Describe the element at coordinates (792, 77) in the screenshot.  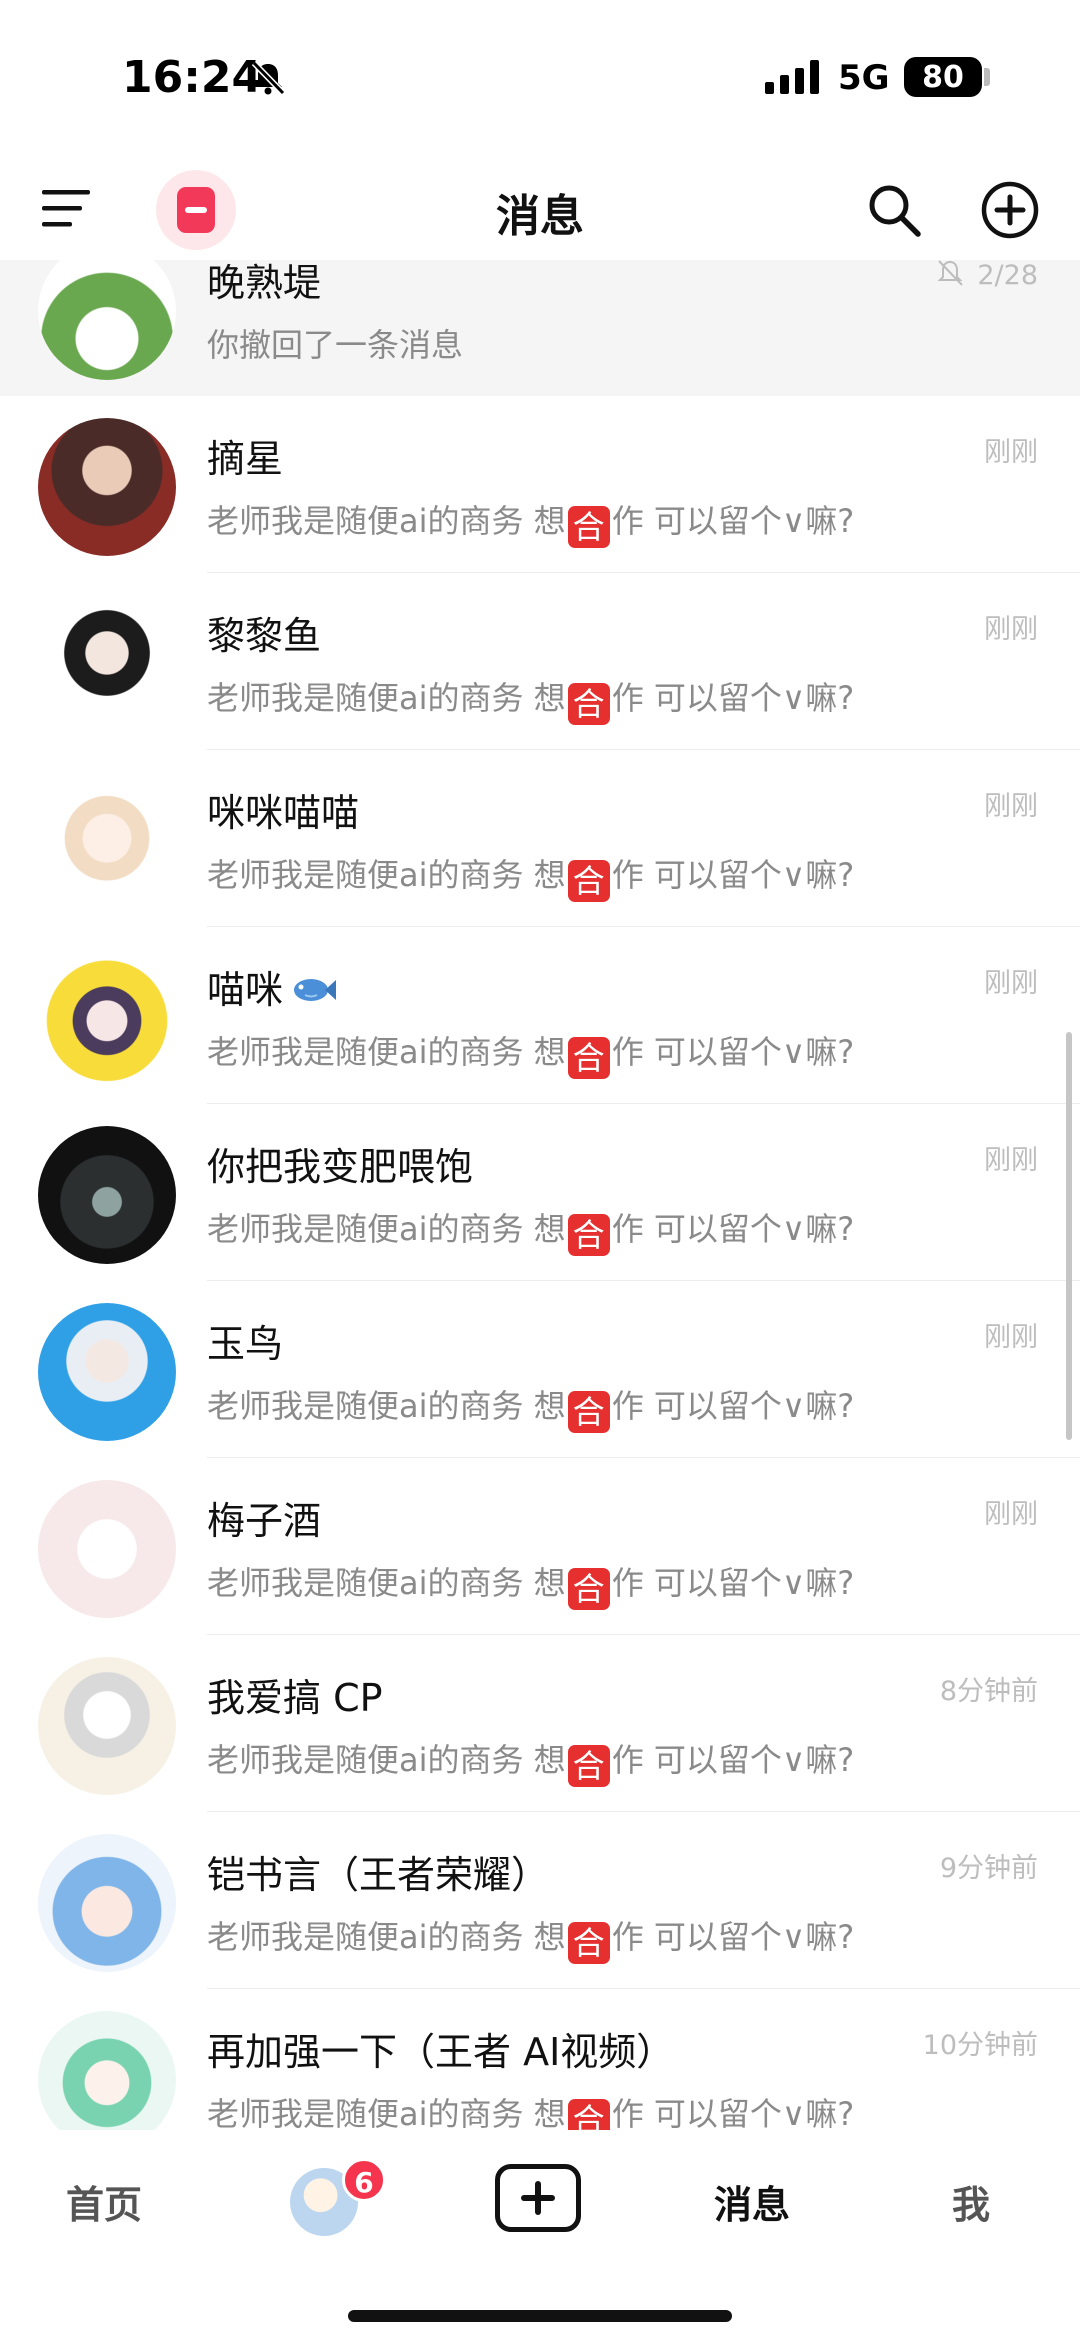
I see `signal-icon` at that location.